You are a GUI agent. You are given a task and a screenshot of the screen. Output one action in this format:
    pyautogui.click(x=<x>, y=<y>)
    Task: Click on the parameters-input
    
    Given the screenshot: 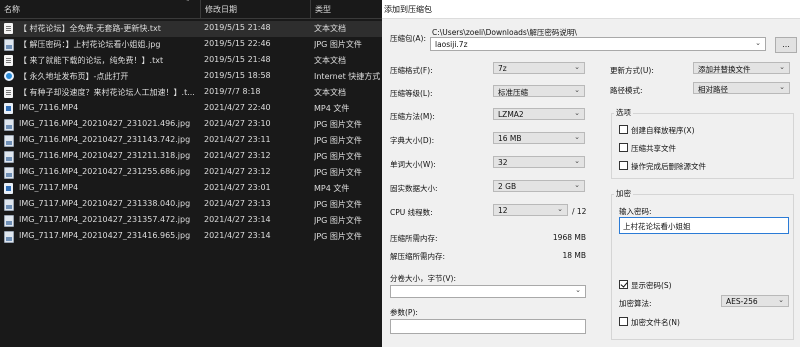 What is the action you would take?
    pyautogui.click(x=488, y=326)
    